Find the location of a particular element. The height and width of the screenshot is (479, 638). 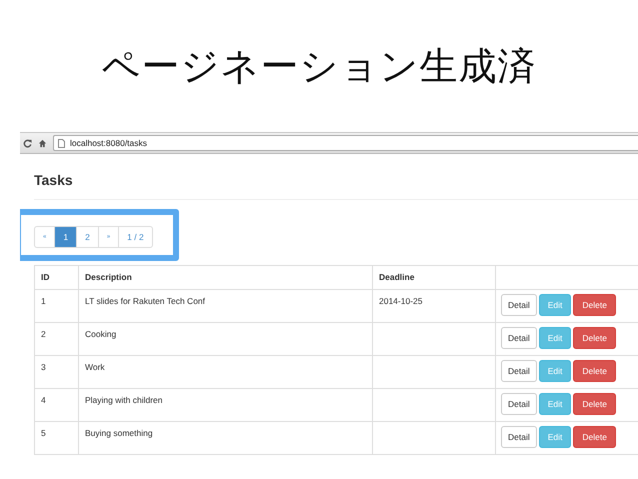

page-link: 1 / 2 is located at coordinates (135, 237).